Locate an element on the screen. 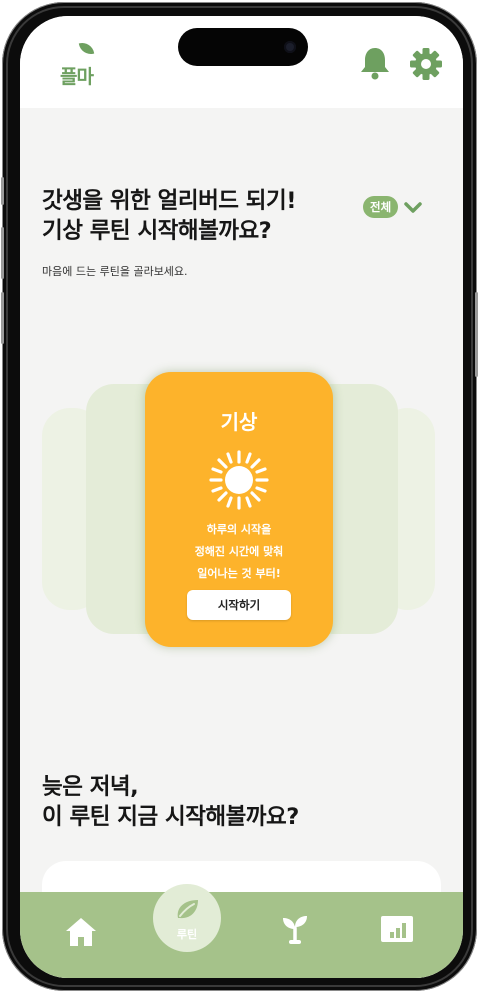 Image resolution: width=481 pixels, height=995 pixels. gear-icon is located at coordinates (426, 64).